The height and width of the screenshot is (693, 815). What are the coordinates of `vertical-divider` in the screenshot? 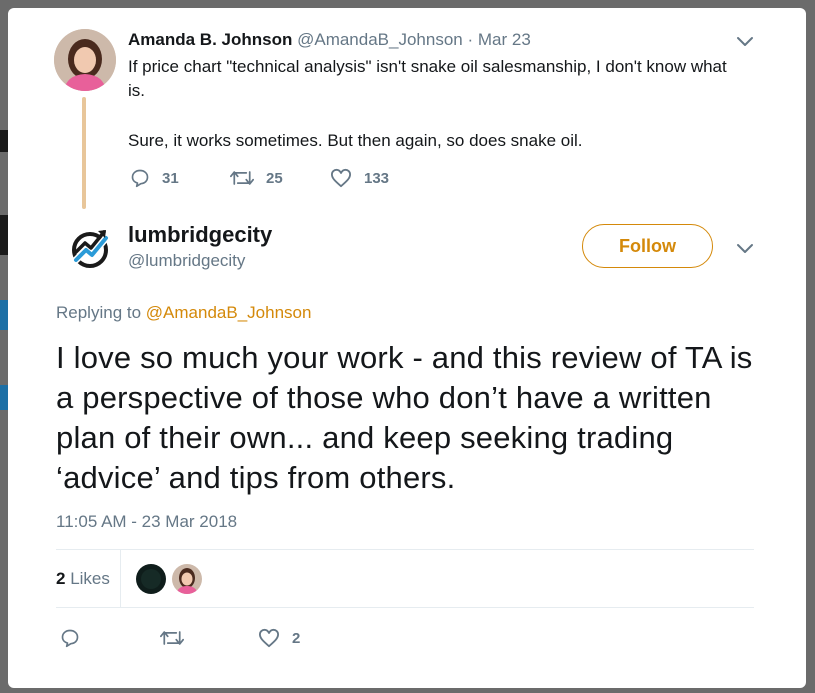 It's located at (120, 579).